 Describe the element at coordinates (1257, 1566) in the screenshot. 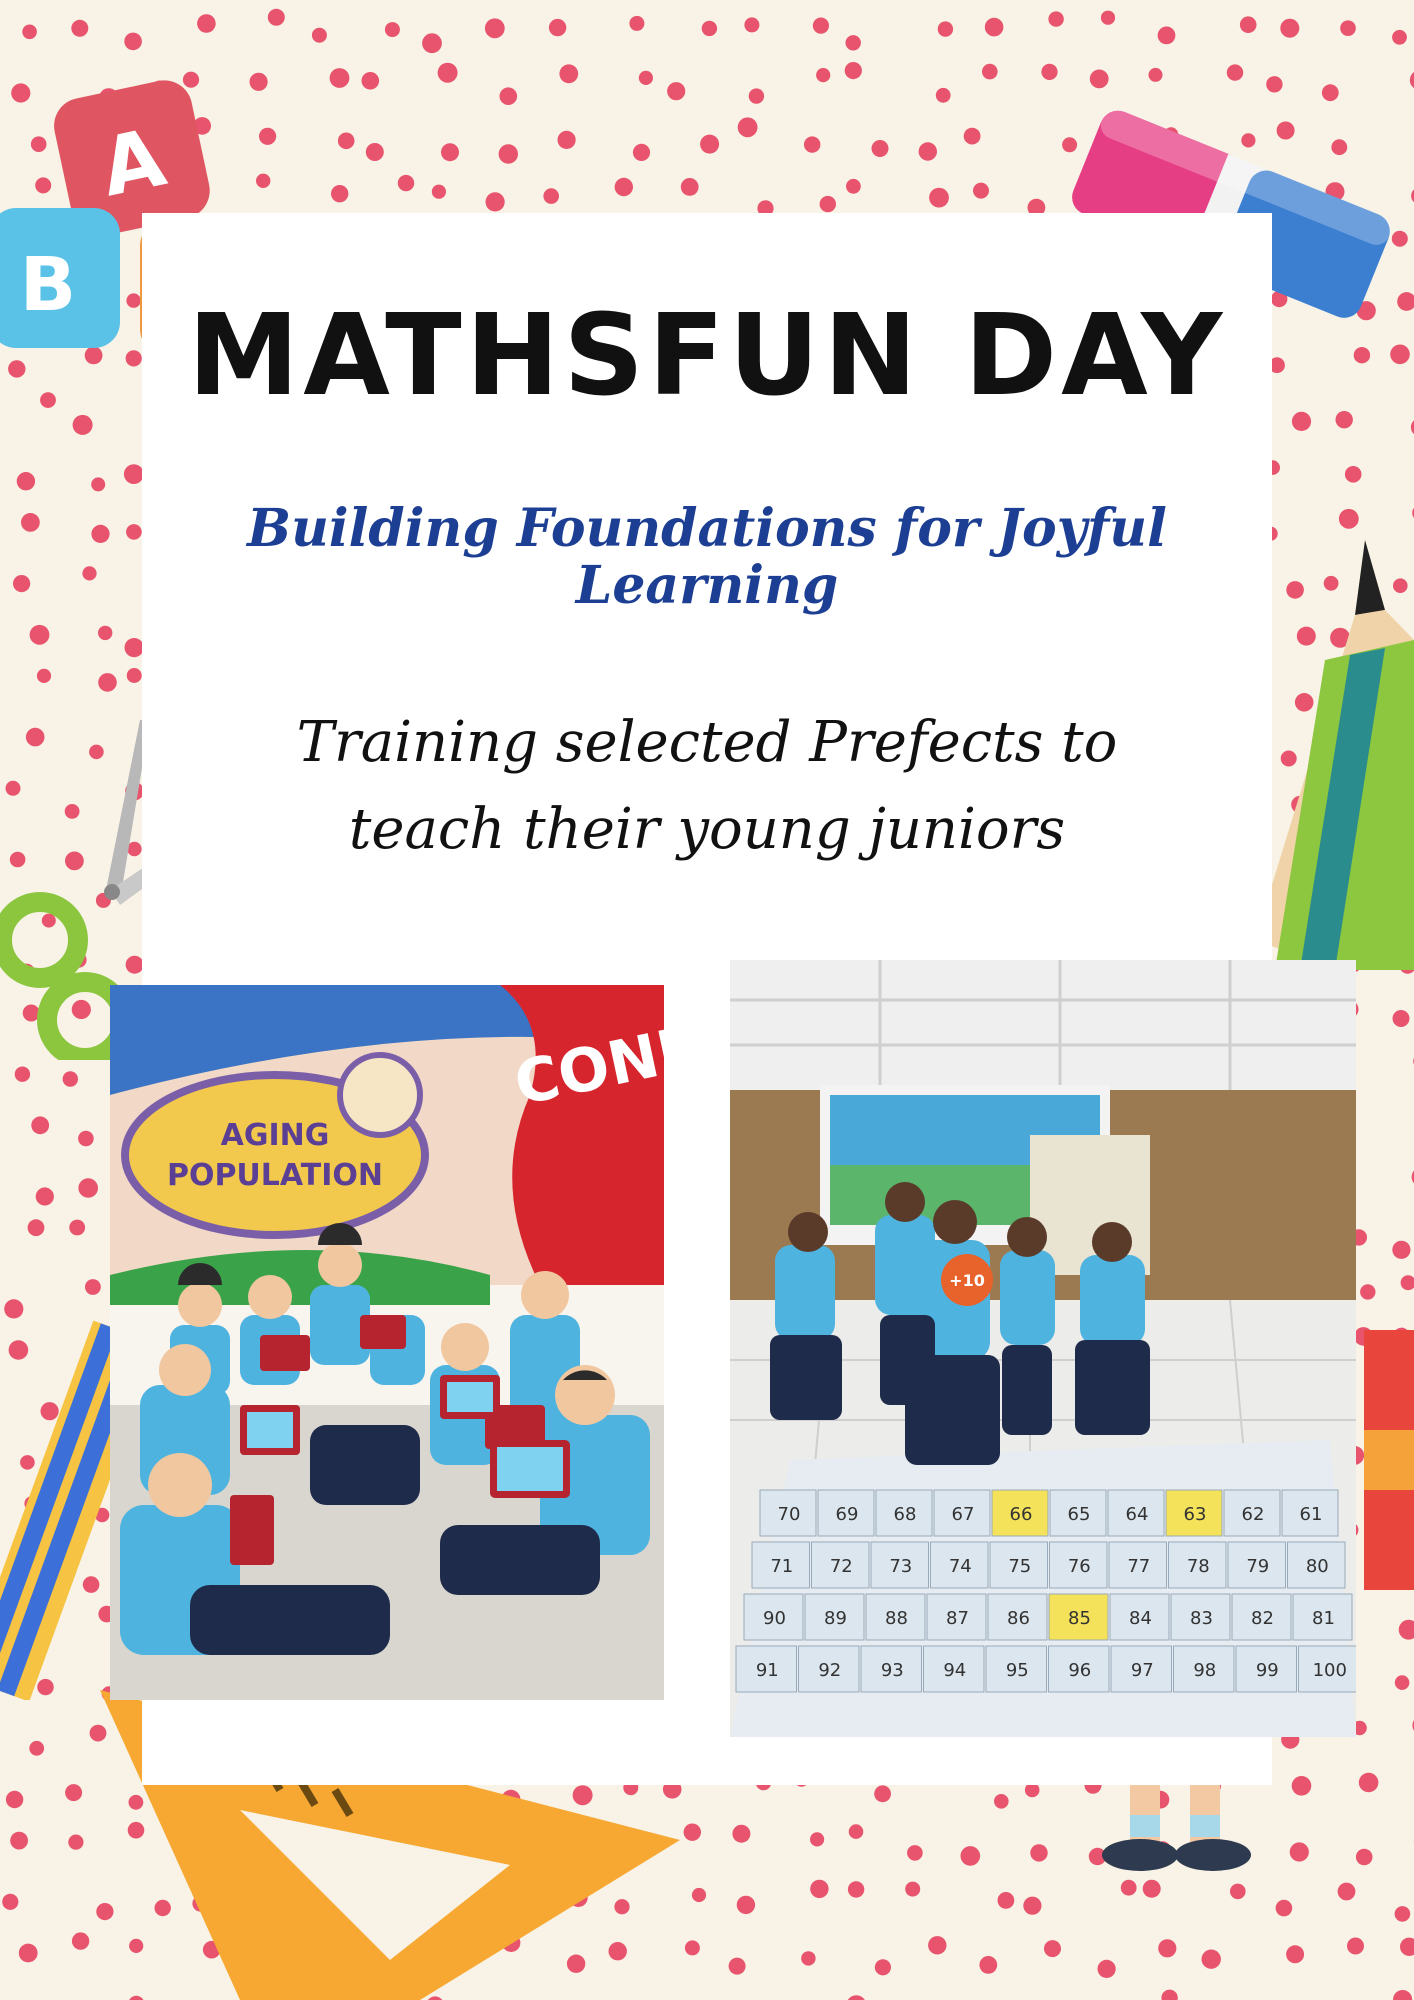

I see `board-number: 79` at that location.